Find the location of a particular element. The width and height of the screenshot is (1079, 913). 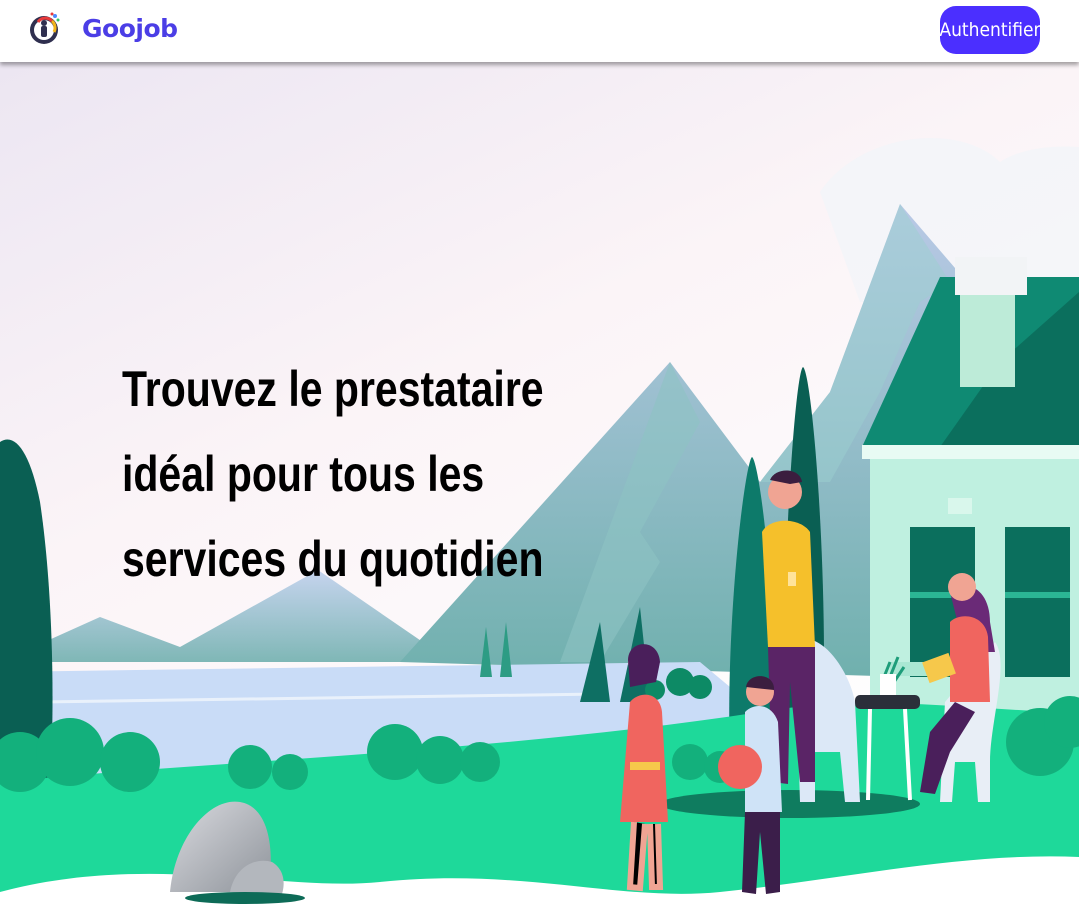

top-navbar: Goojob Authentifier is located at coordinates (539, 31).